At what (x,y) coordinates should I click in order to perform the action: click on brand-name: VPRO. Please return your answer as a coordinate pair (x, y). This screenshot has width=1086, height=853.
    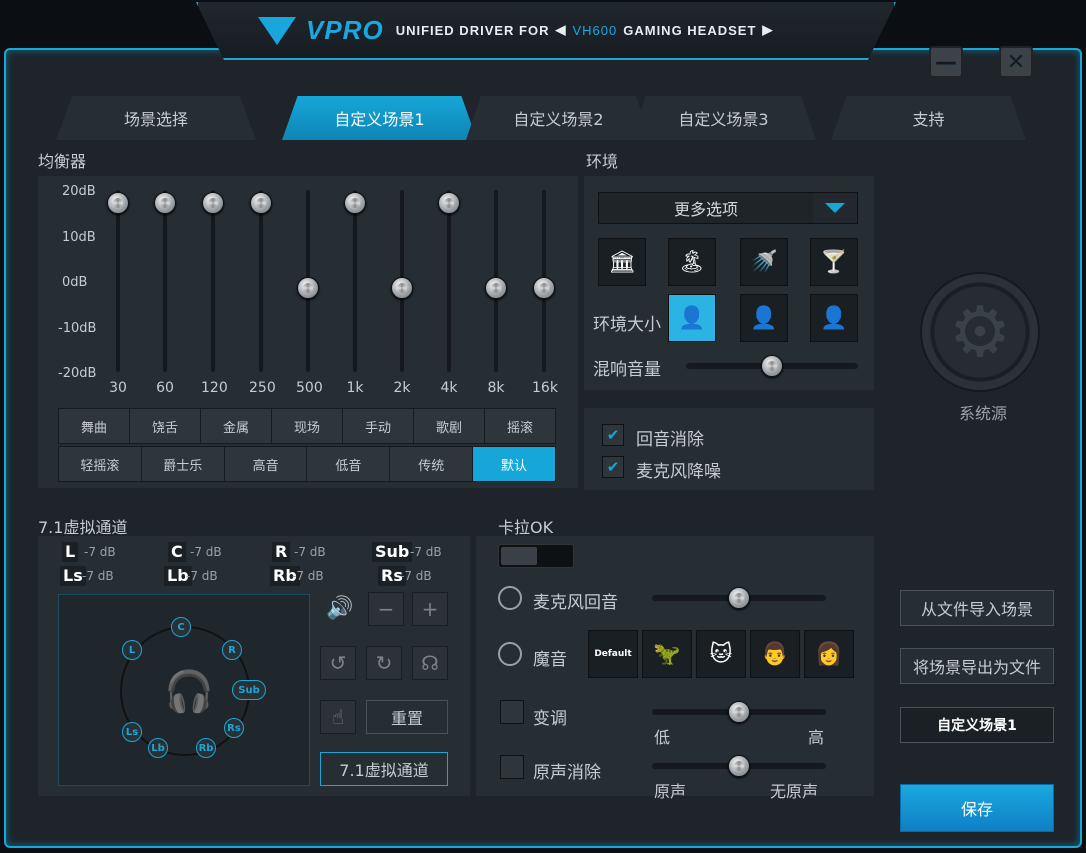
    Looking at the image, I should click on (345, 29).